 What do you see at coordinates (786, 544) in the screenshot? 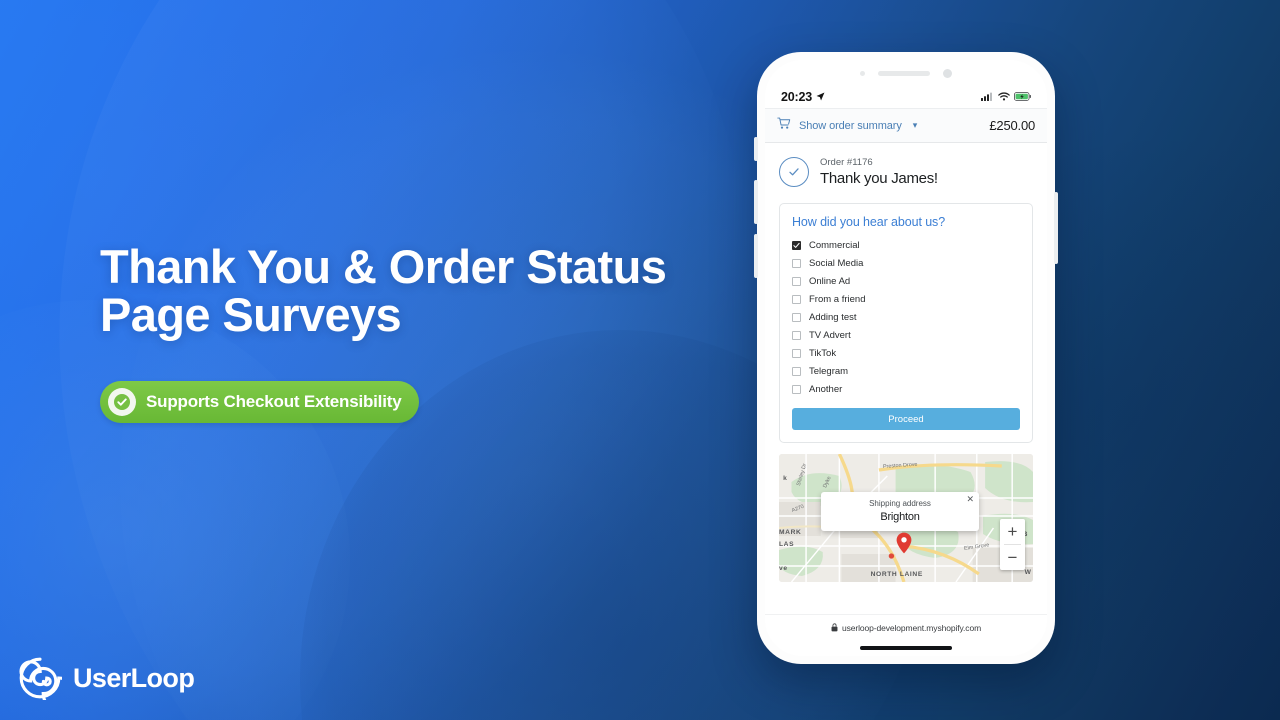
I see `svg-text: LAS` at bounding box center [786, 544].